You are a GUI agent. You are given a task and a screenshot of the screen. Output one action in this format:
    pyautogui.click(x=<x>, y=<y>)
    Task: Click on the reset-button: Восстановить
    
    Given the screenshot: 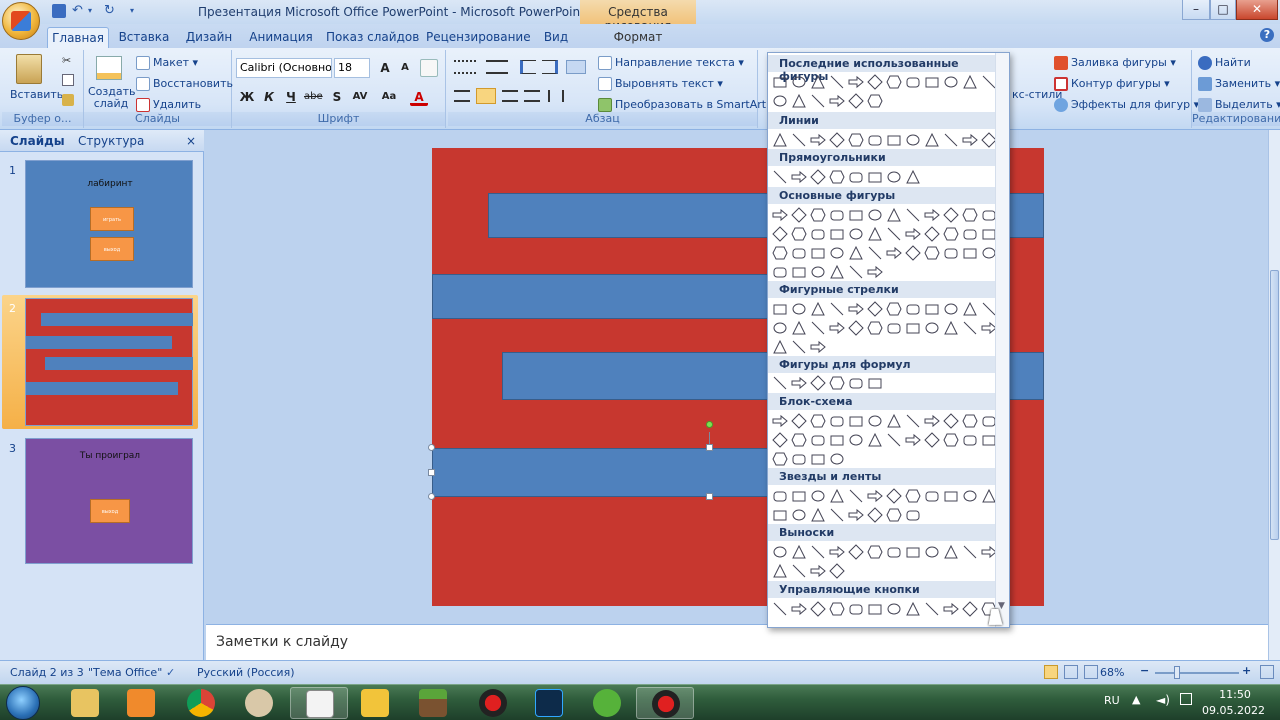 What is the action you would take?
    pyautogui.click(x=184, y=84)
    